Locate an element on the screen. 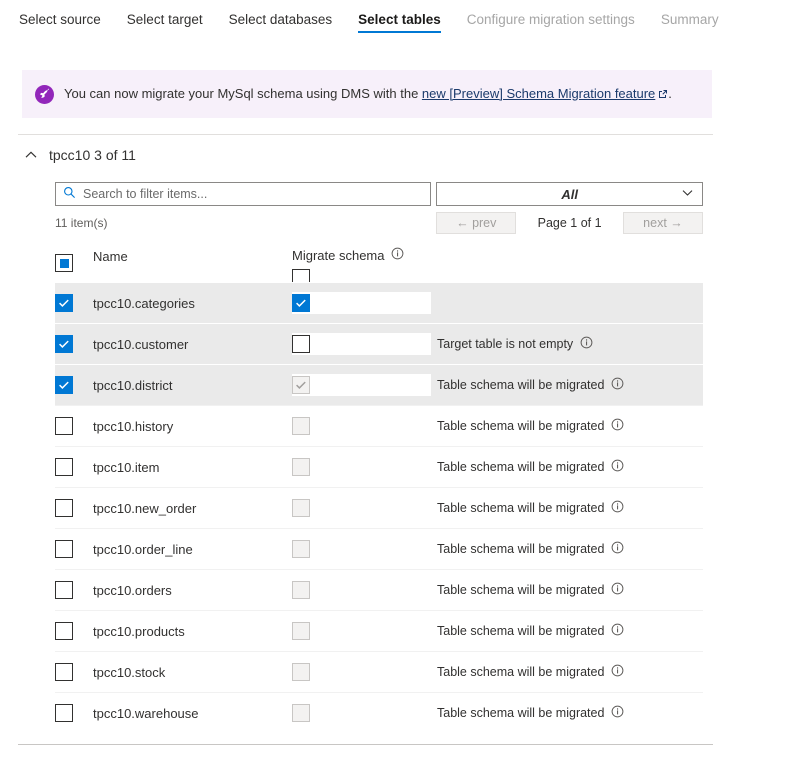  table-name-cell: tpcc10.products is located at coordinates (139, 631).